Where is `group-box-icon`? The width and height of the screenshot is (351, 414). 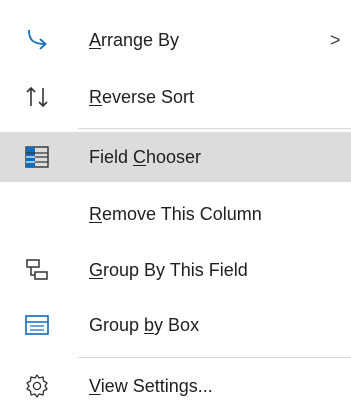
group-box-icon is located at coordinates (37, 325).